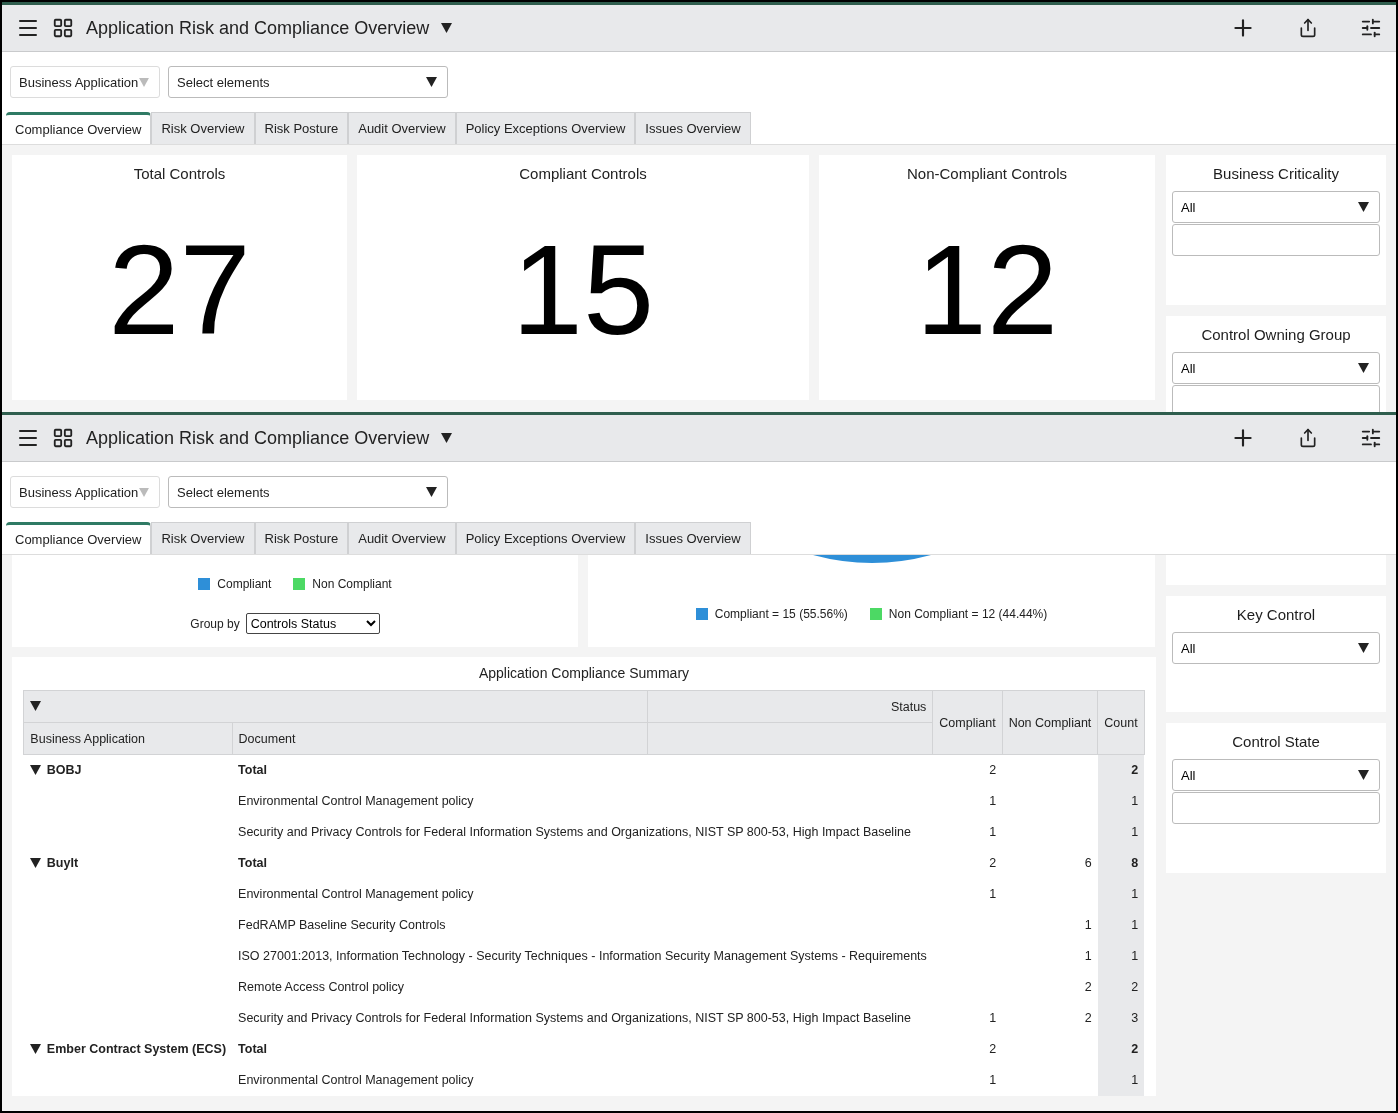  I want to click on column-header: Compliant, so click(967, 722).